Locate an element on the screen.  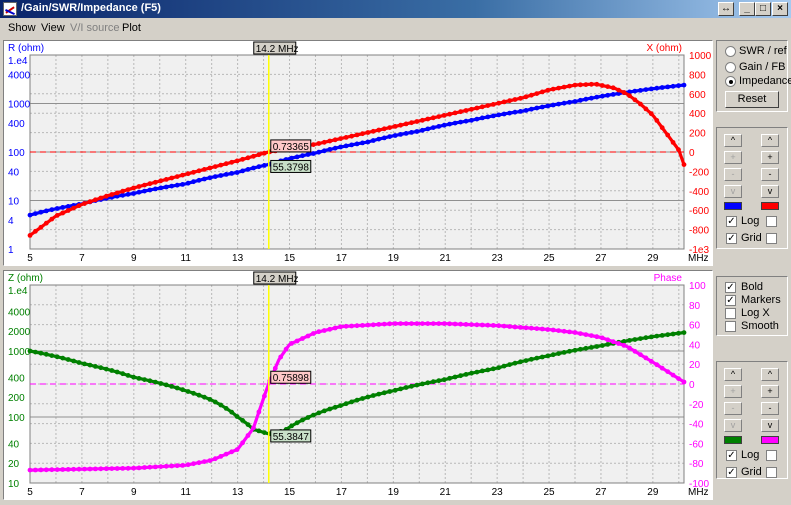
bottom-scale-button-right-1: + is located at coordinates (770, 391).